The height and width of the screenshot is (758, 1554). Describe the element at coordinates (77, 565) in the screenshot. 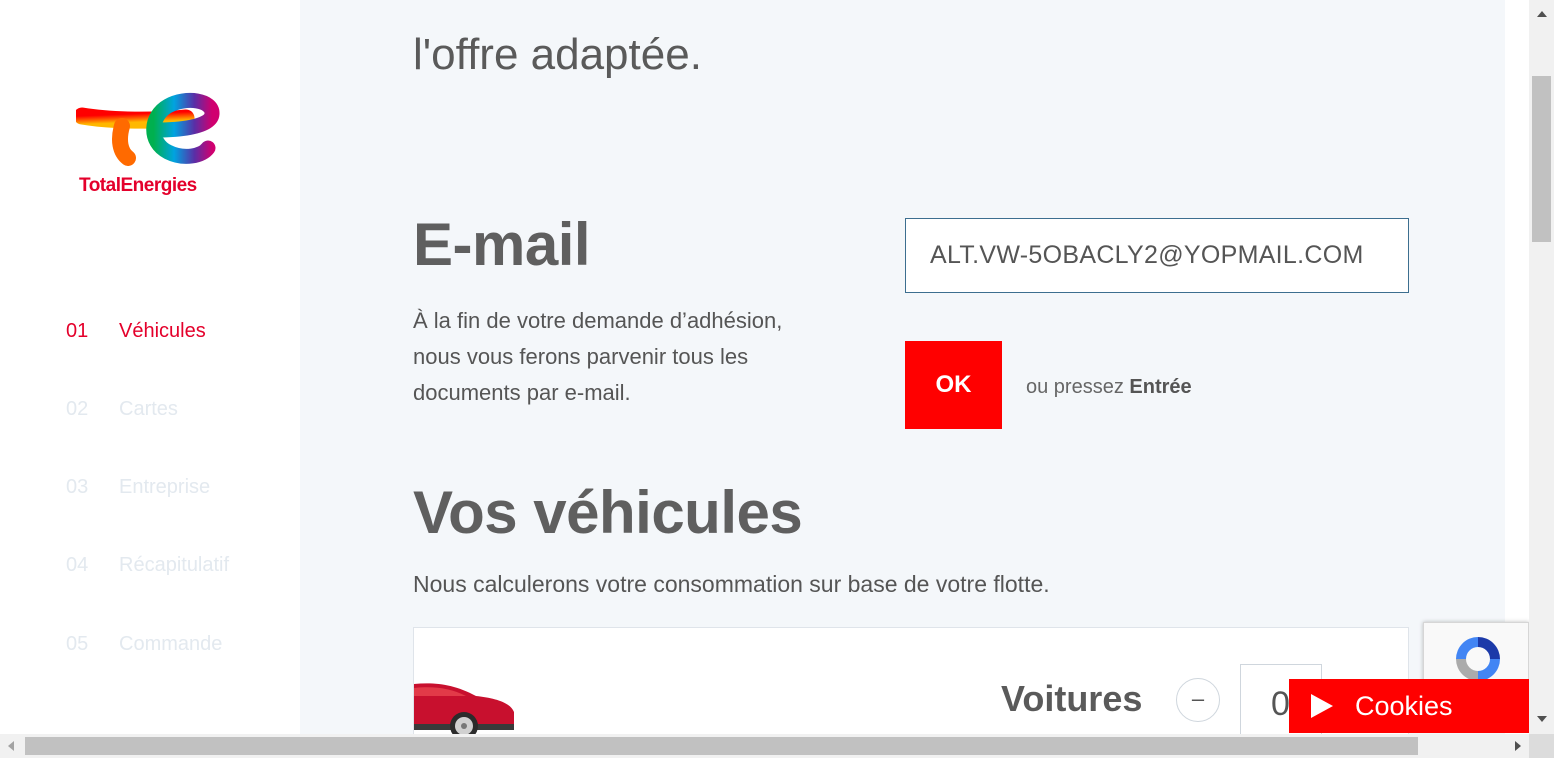

I see `step-number: 04` at that location.